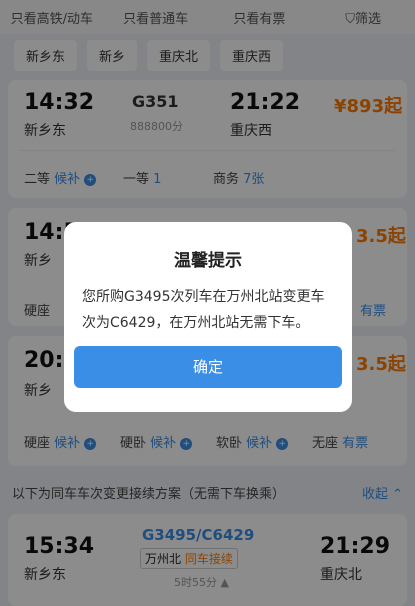  Describe the element at coordinates (203, 310) in the screenshot. I see `dialog-message: 您所购G3495次列车在万州北站变更车次为C6429，在万州北站无需下车。` at that location.